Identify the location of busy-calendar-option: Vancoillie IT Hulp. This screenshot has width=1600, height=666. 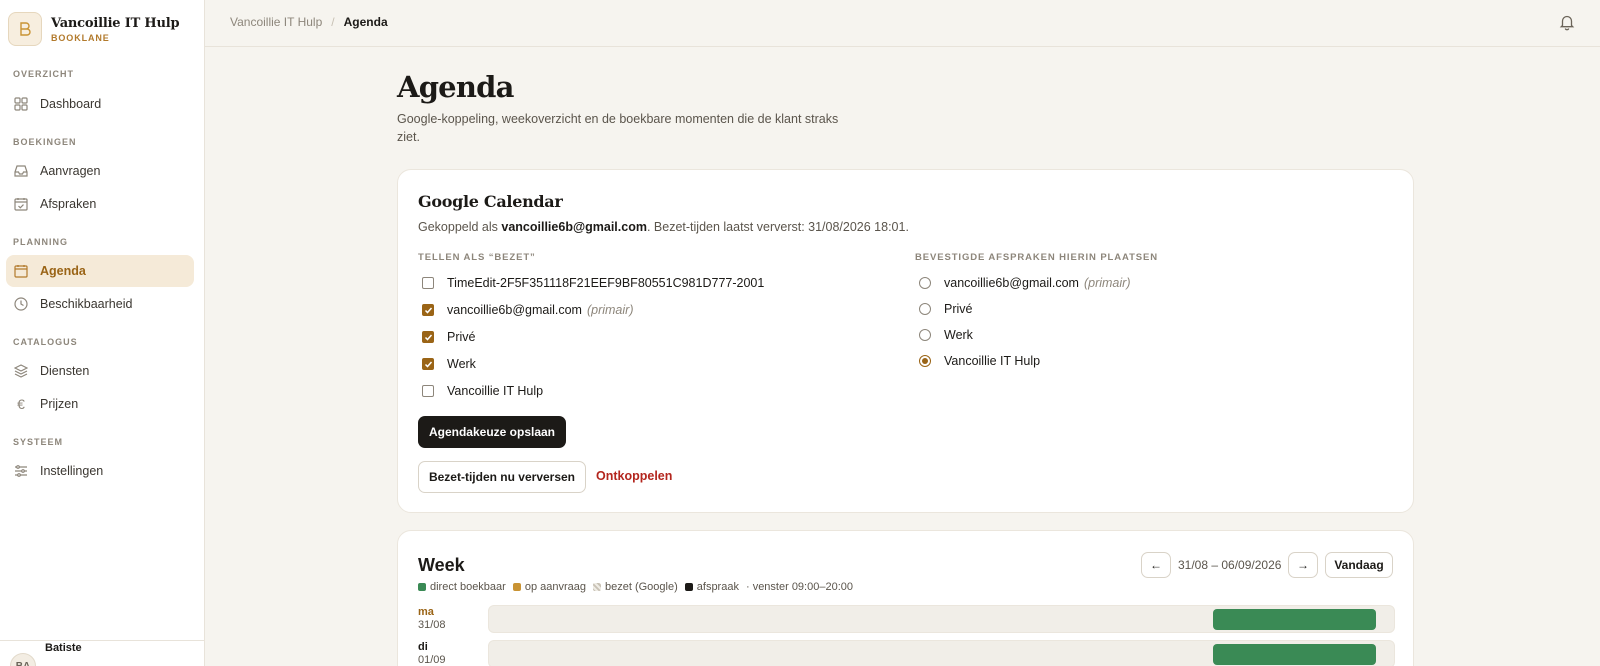
(482, 391).